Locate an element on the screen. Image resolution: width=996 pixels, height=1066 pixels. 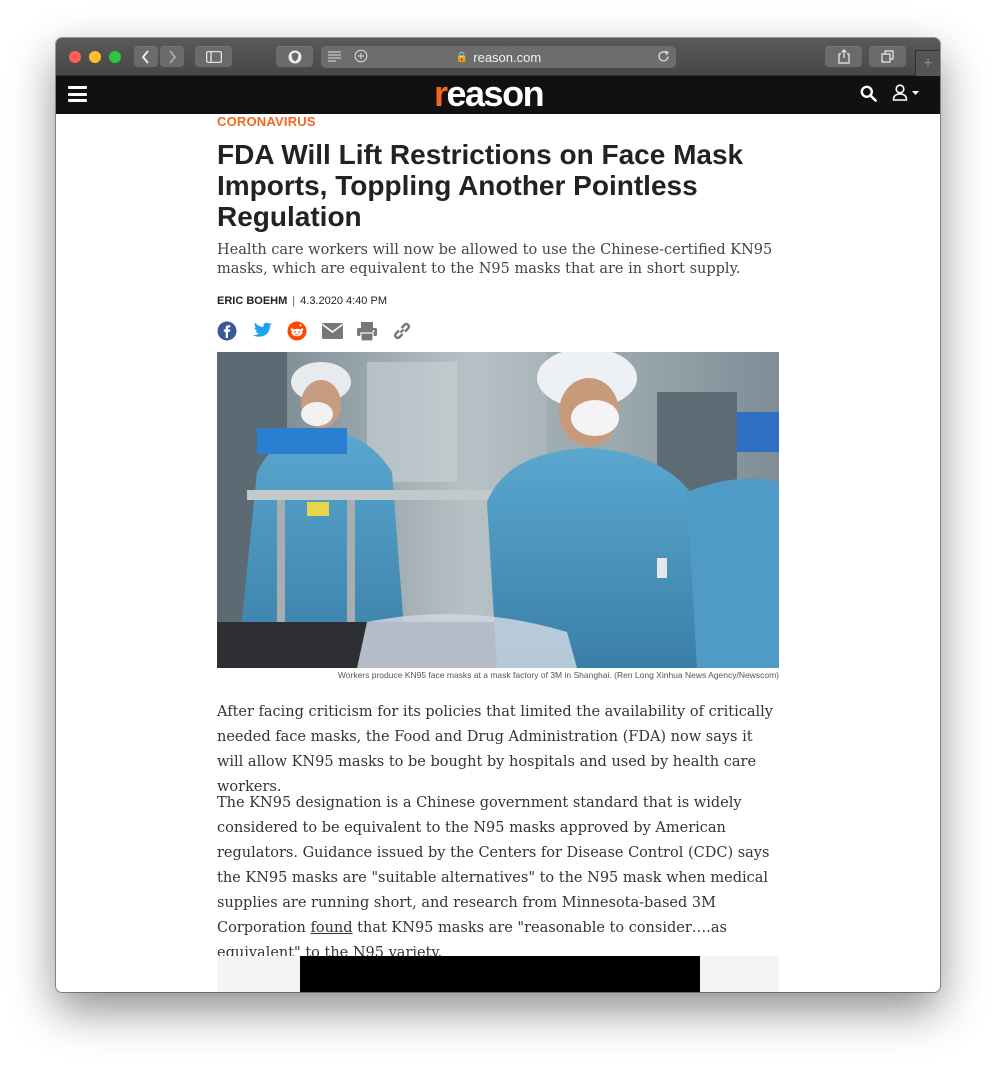
byline: ERIC BOEHM | 4.3.2020 4:40 PM is located at coordinates (302, 301).